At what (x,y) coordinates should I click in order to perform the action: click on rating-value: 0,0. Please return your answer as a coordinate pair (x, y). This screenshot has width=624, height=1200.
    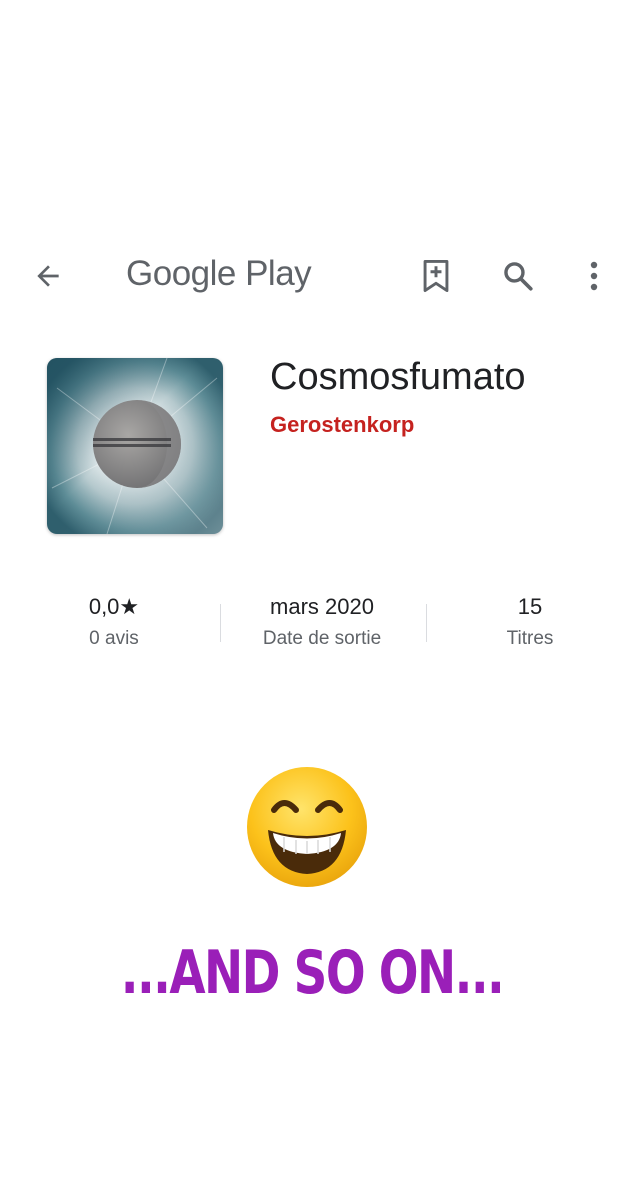
    Looking at the image, I should click on (104, 606).